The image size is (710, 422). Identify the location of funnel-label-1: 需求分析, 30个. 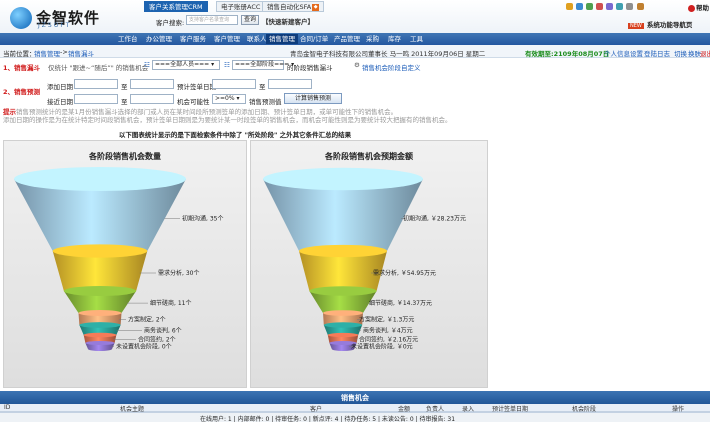
(178, 273).